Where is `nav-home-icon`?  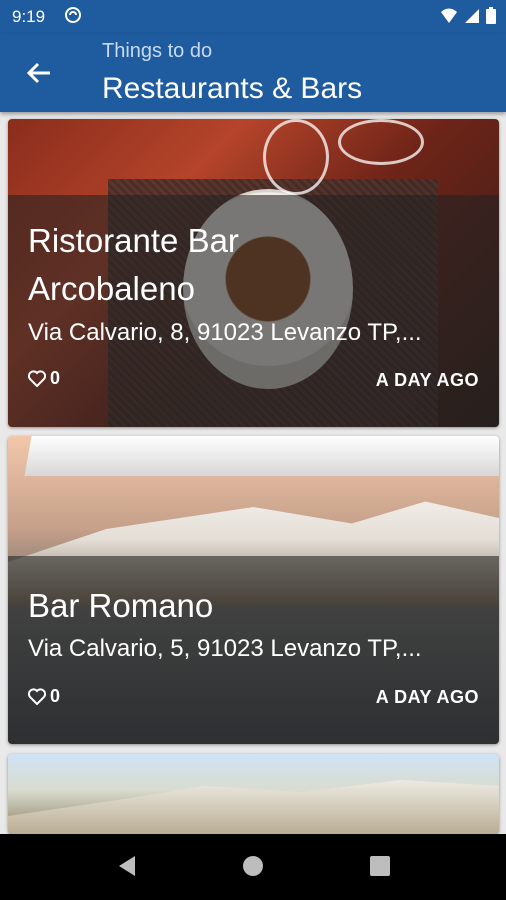
nav-home-icon is located at coordinates (253, 866).